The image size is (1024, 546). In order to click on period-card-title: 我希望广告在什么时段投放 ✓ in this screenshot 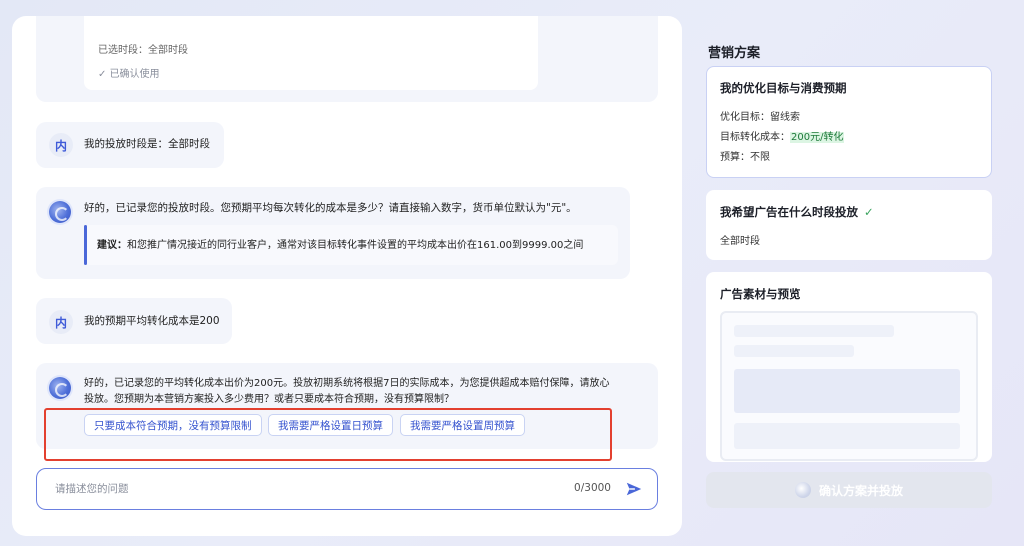, I will do `click(797, 212)`.